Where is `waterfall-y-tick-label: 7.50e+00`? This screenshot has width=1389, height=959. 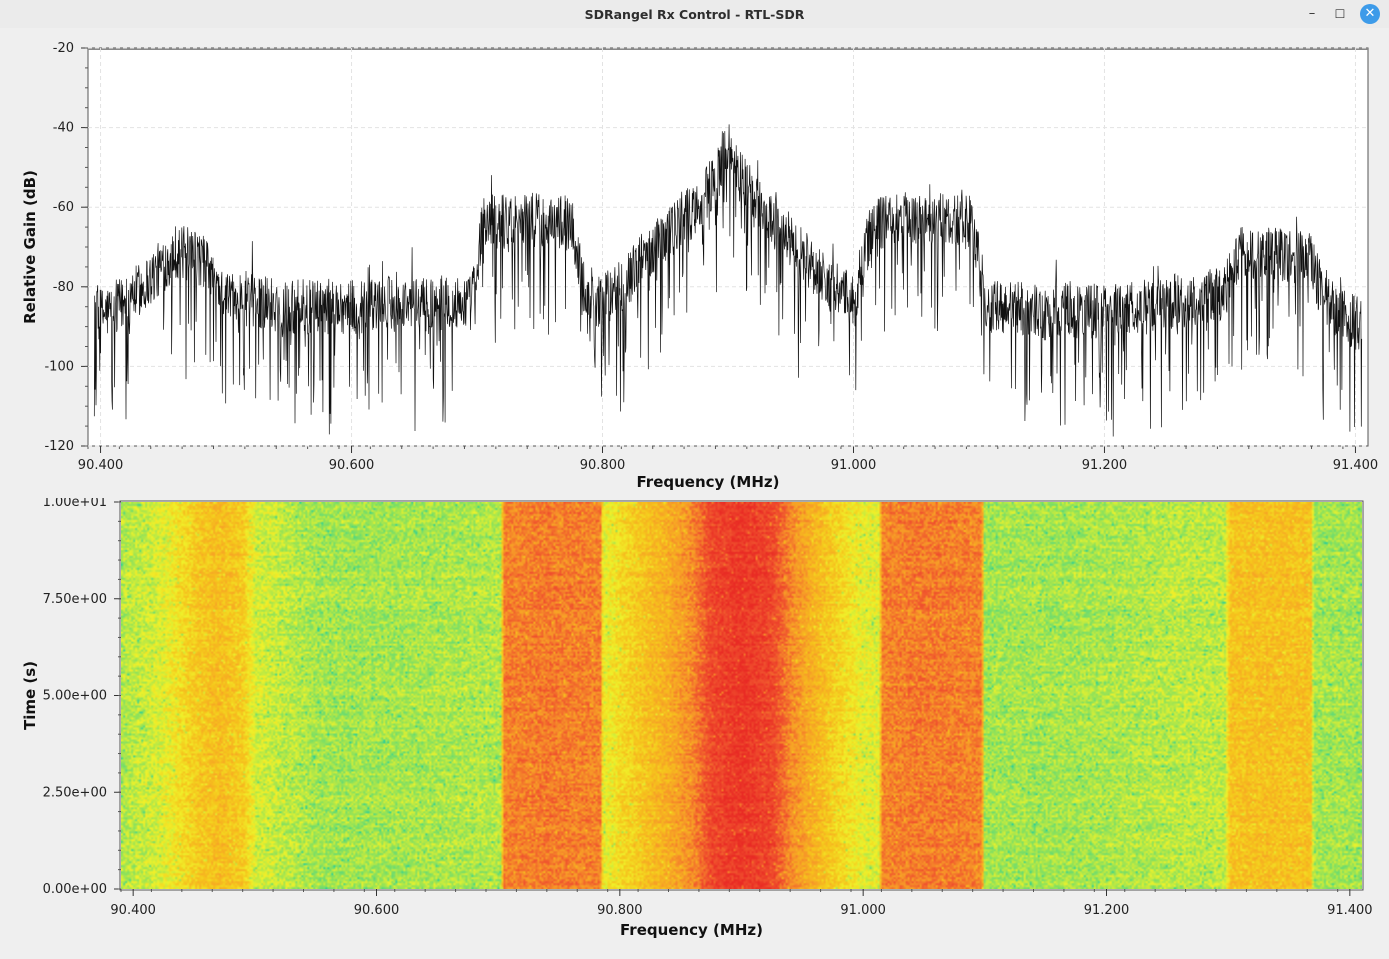
waterfall-y-tick-label: 7.50e+00 is located at coordinates (75, 599).